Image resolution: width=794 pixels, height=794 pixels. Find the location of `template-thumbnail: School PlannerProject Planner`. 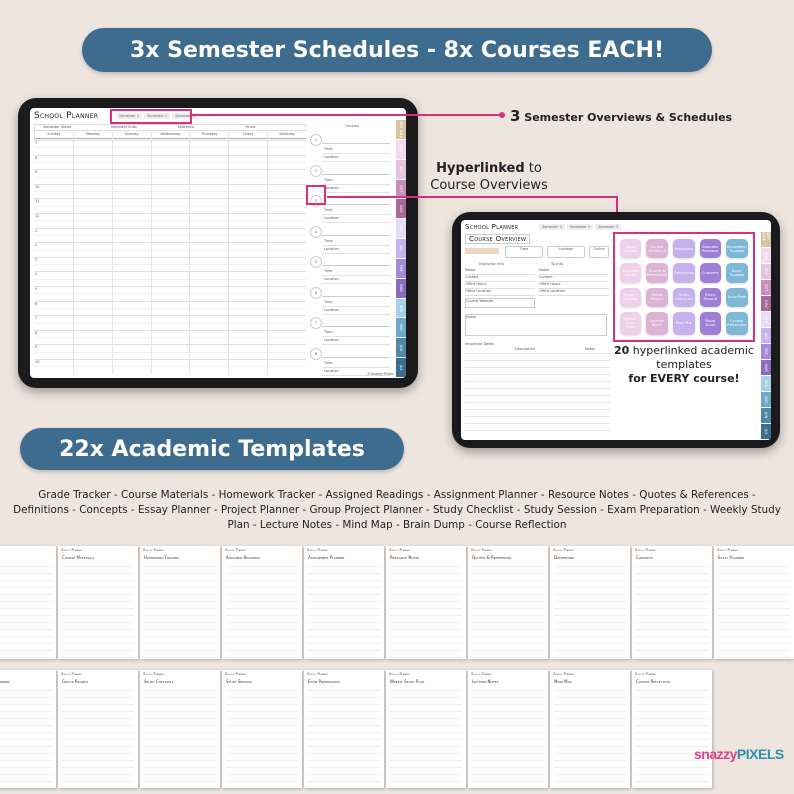

template-thumbnail: School PlannerProject Planner is located at coordinates (28, 729).